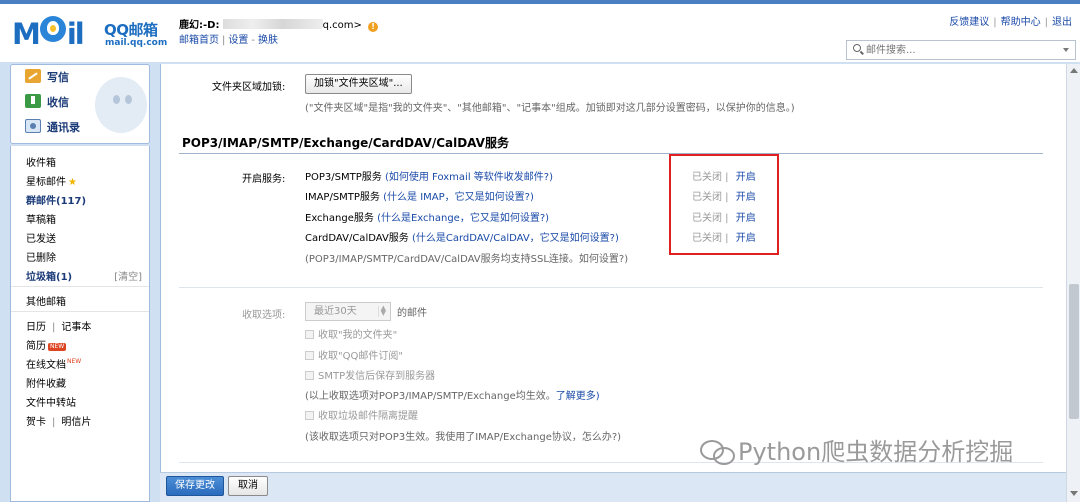  Describe the element at coordinates (515, 238) in the screenshot. I see `service-help-link: (什么是CardDAV/CalDAV，它又是如何设置?)` at that location.